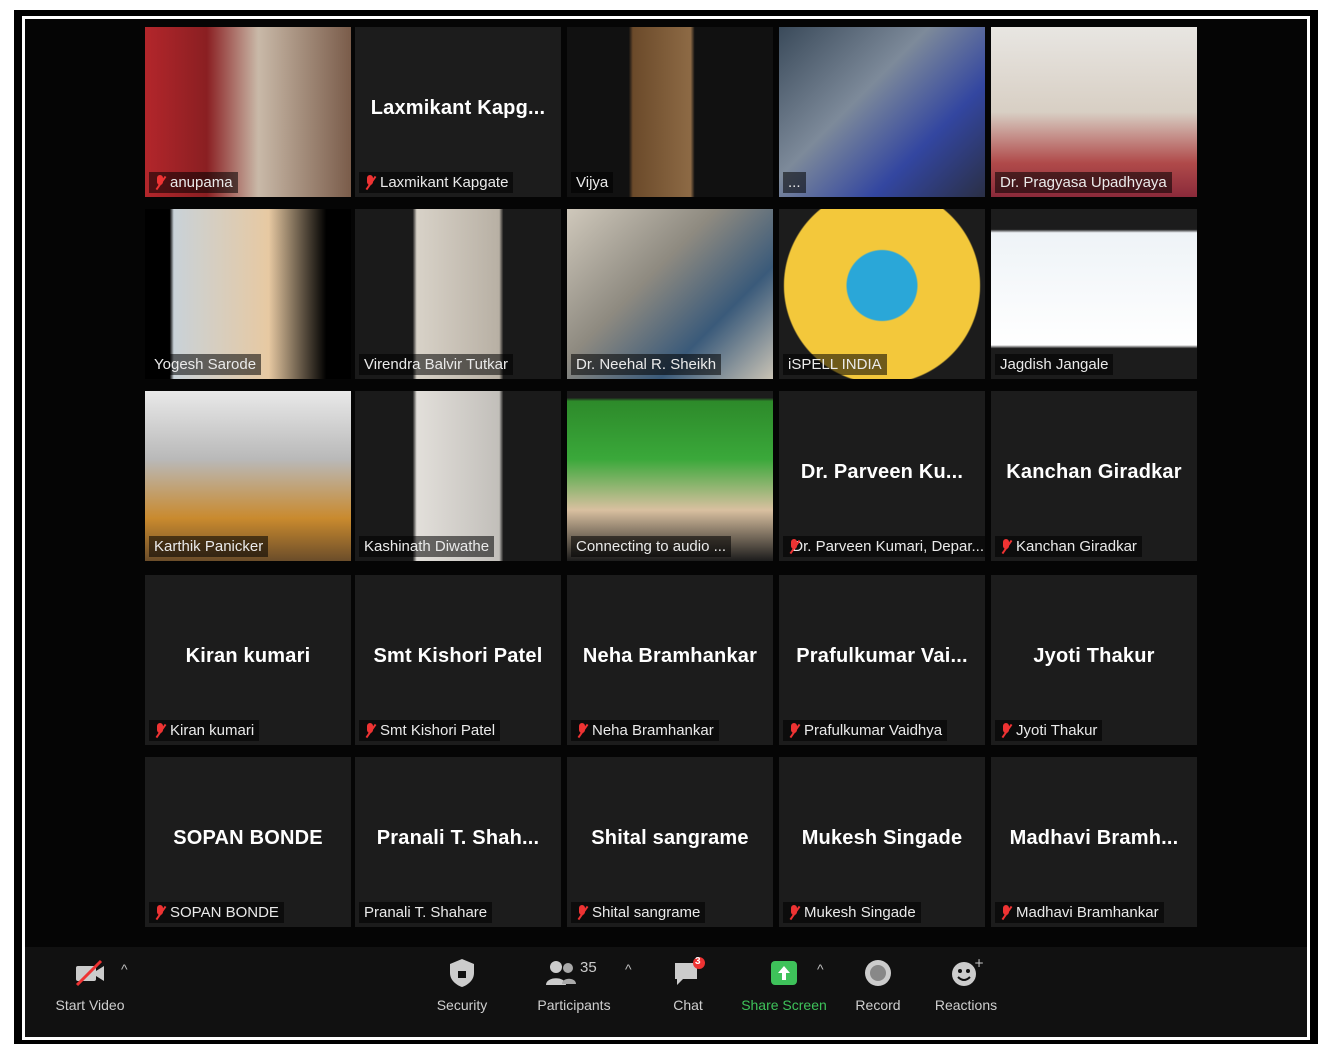 This screenshot has width=1330, height=1052. Describe the element at coordinates (670, 294) in the screenshot. I see `participant-tile: Dr. Neehal R. Sheikh` at that location.